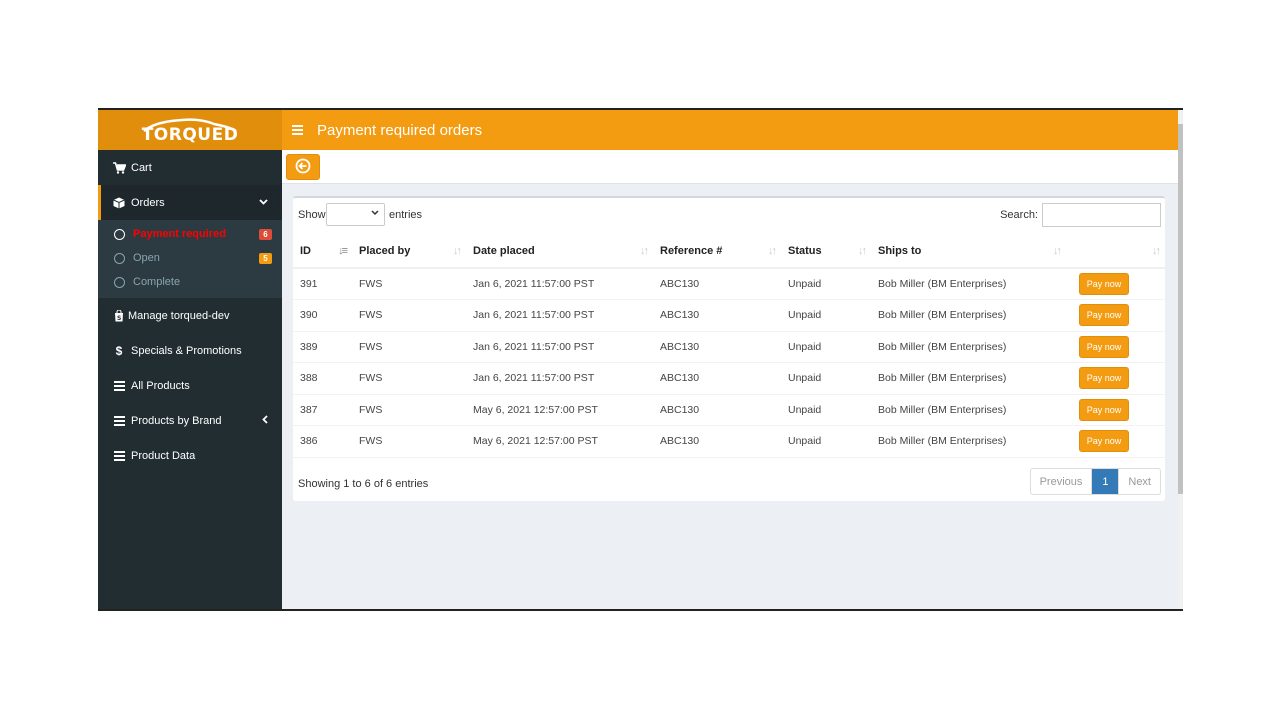 The image size is (1280, 720). Describe the element at coordinates (1090, 109) in the screenshot. I see `header-edge` at that location.